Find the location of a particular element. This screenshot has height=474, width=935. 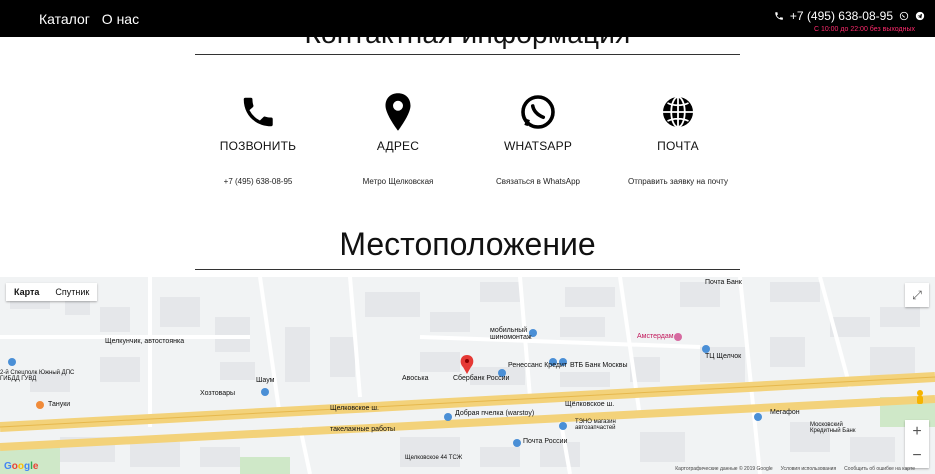

header-phone-text: +7 (495) 638-08-95 is located at coordinates (841, 16).